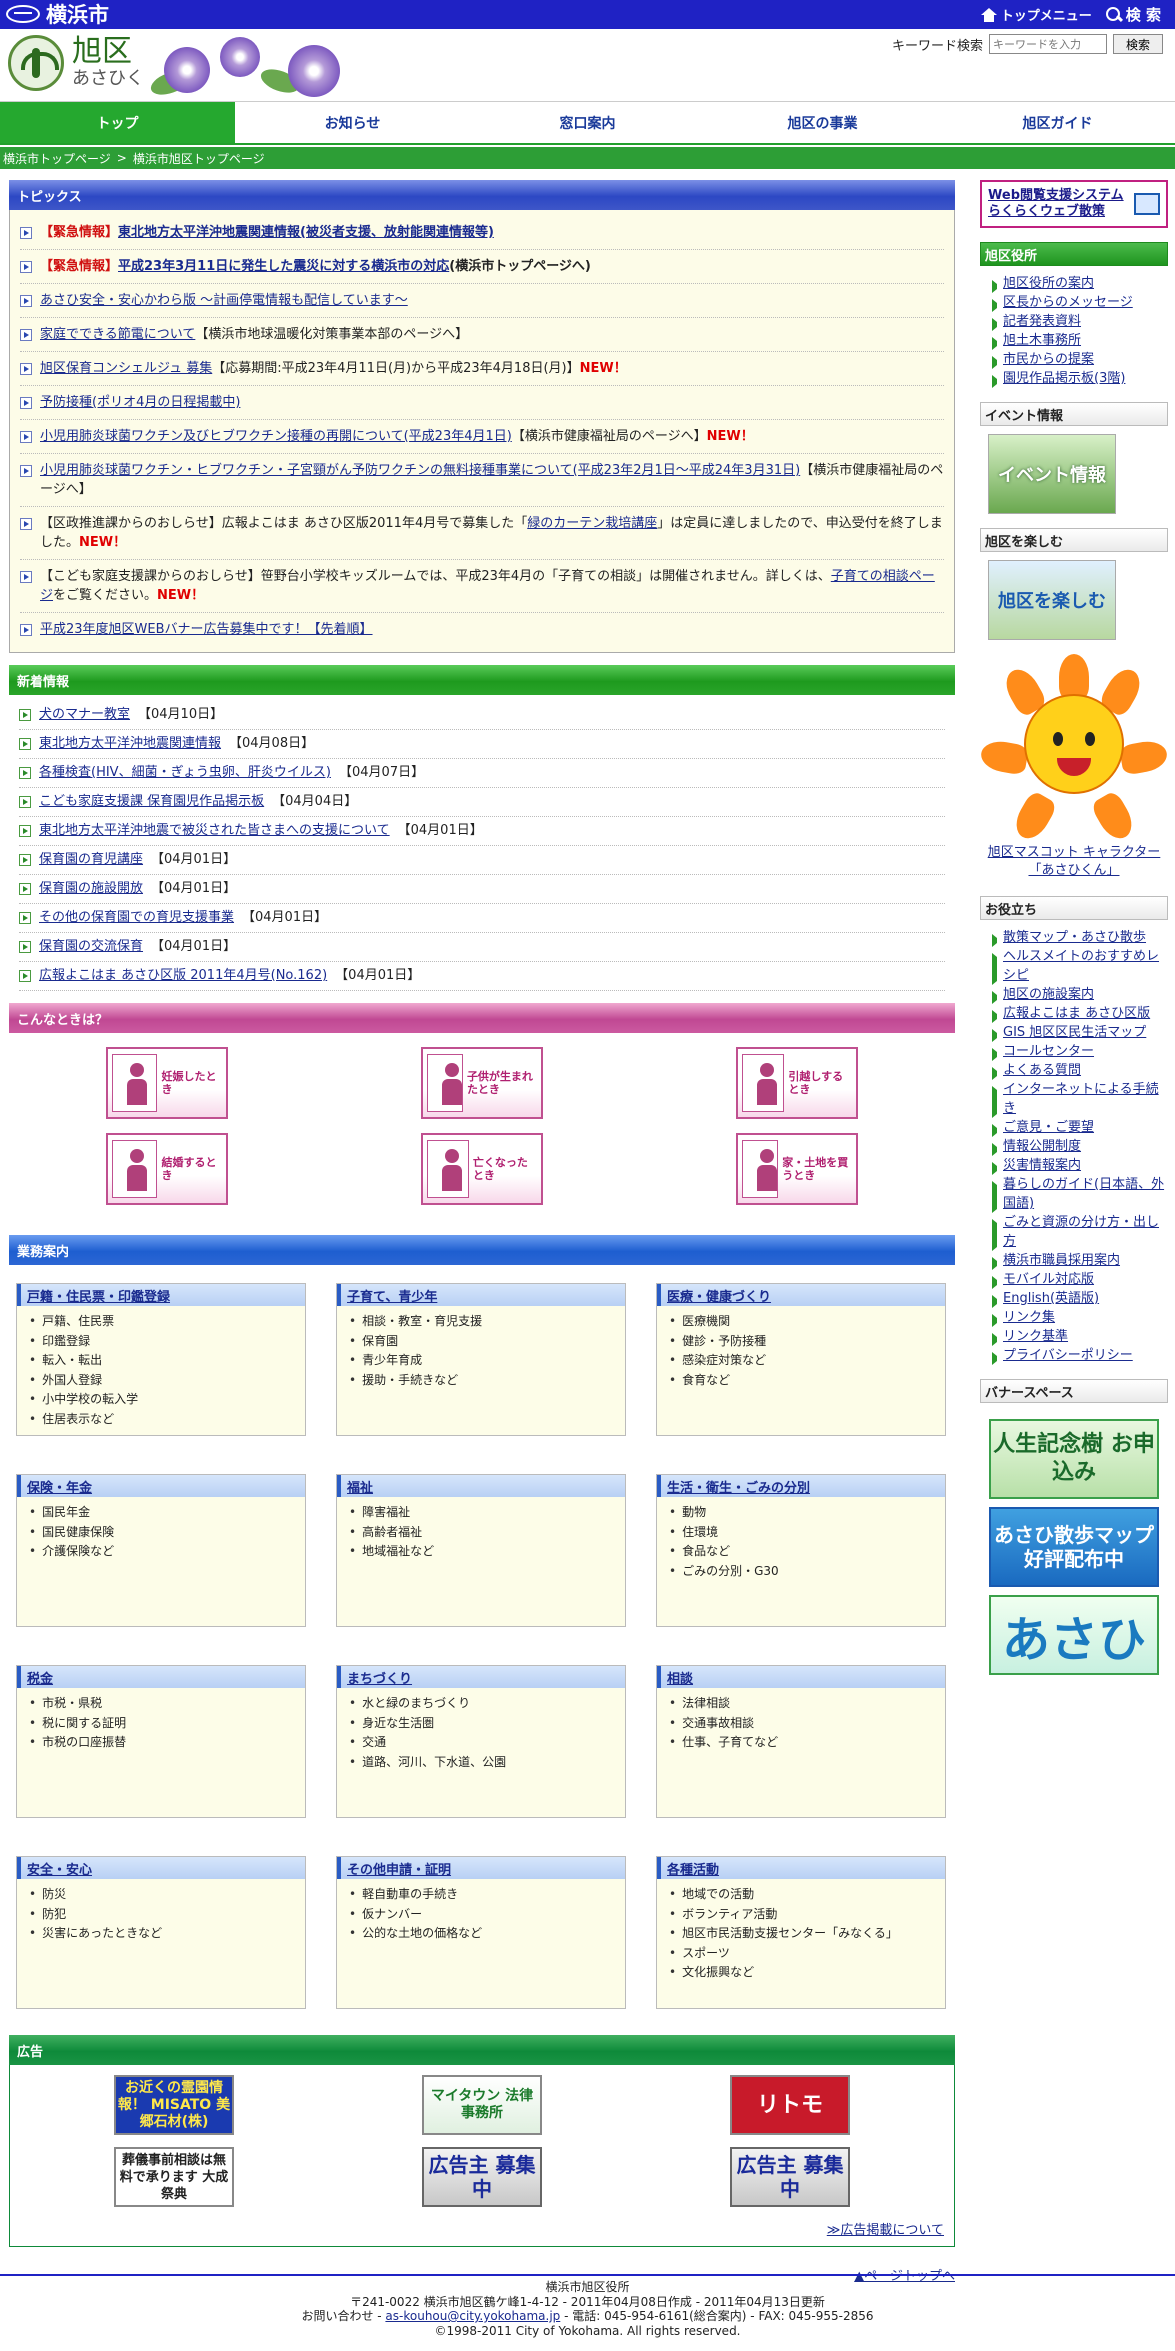 This screenshot has height=2351, width=1175. What do you see at coordinates (1138, 44) in the screenshot?
I see `search-button: 検索` at bounding box center [1138, 44].